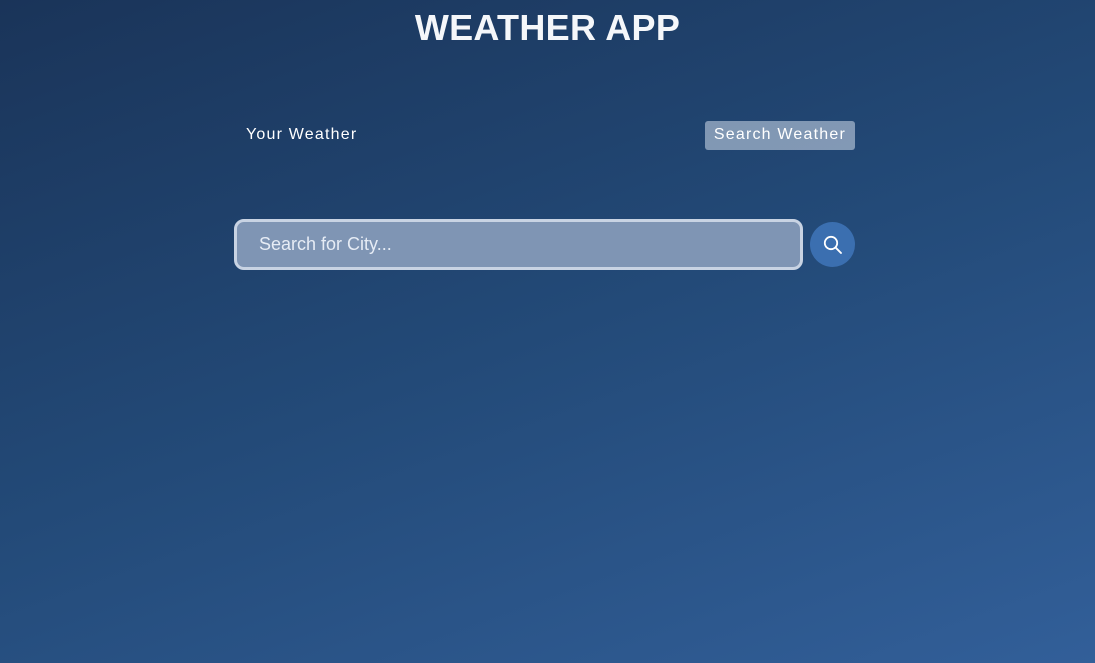 The height and width of the screenshot is (663, 1095). Describe the element at coordinates (518, 244) in the screenshot. I see `city-search-input` at that location.